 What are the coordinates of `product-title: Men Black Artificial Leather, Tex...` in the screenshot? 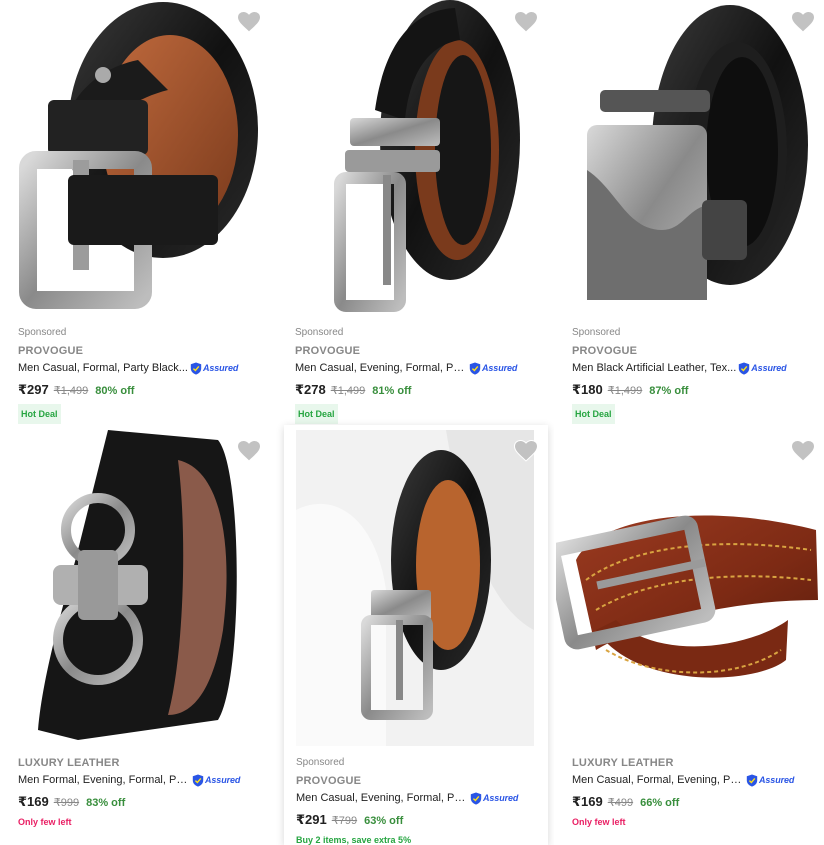 It's located at (654, 368).